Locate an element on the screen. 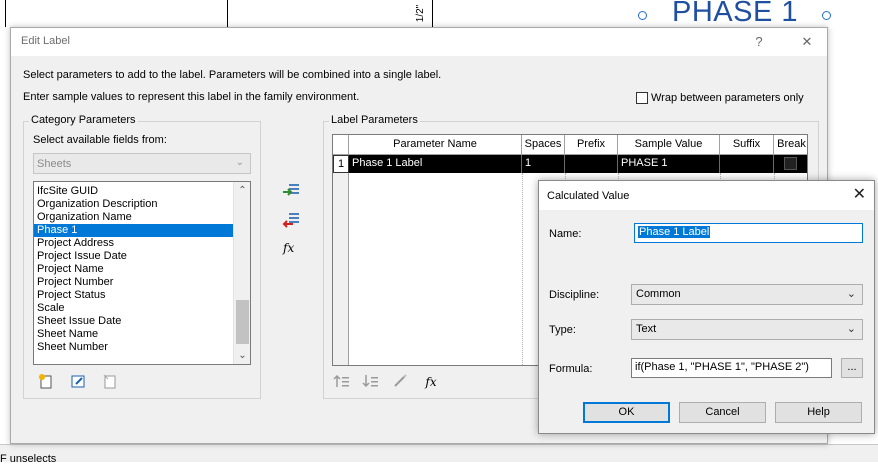  name-label: Name: is located at coordinates (565, 234).